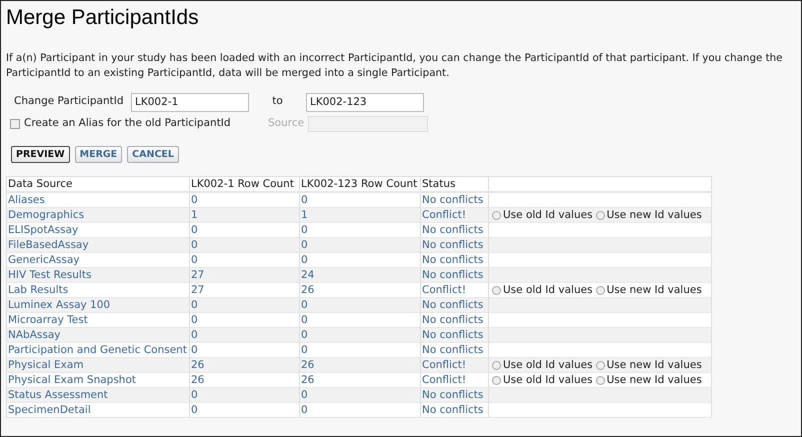 This screenshot has height=437, width=802. What do you see at coordinates (40, 154) in the screenshot?
I see `action-button: PREVIEW` at bounding box center [40, 154].